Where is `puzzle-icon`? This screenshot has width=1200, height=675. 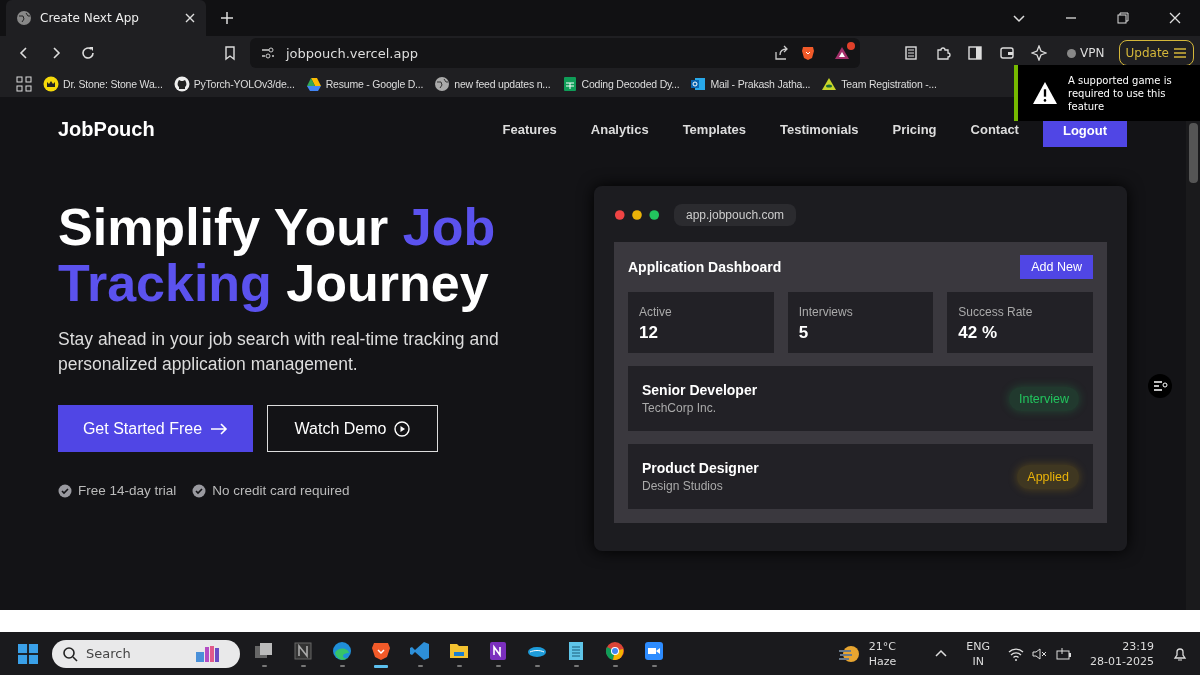 puzzle-icon is located at coordinates (943, 53).